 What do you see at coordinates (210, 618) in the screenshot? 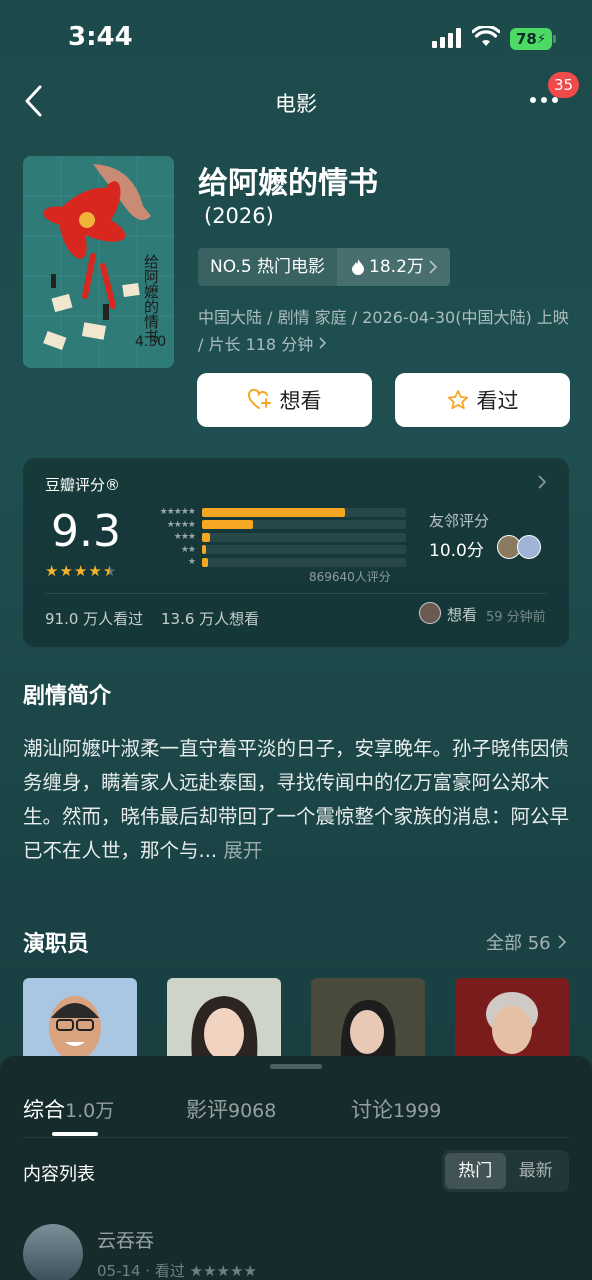
I see `want-count: 13.6 万人想看` at bounding box center [210, 618].